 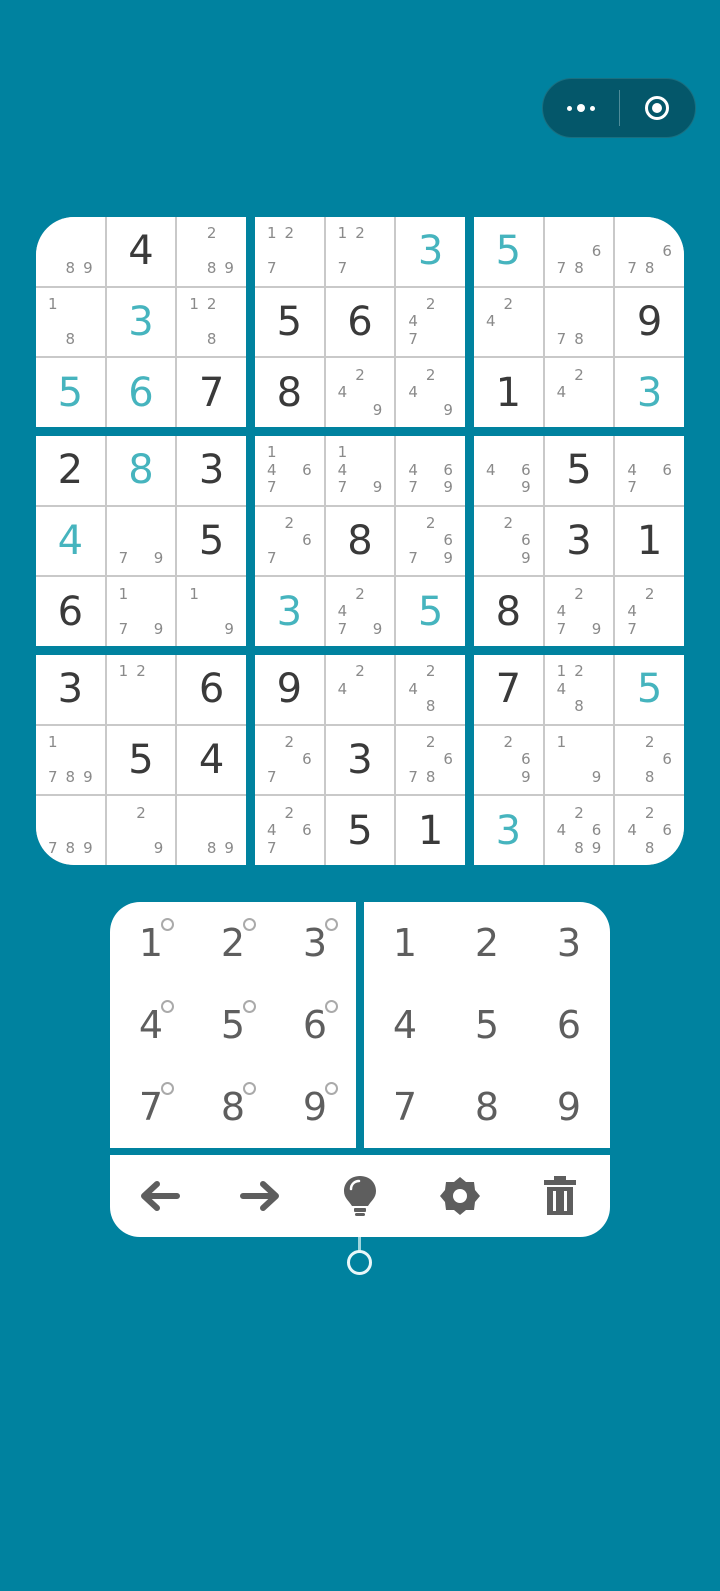 What do you see at coordinates (430, 541) in the screenshot?
I see `sudoku-cell: 26 7 9` at bounding box center [430, 541].